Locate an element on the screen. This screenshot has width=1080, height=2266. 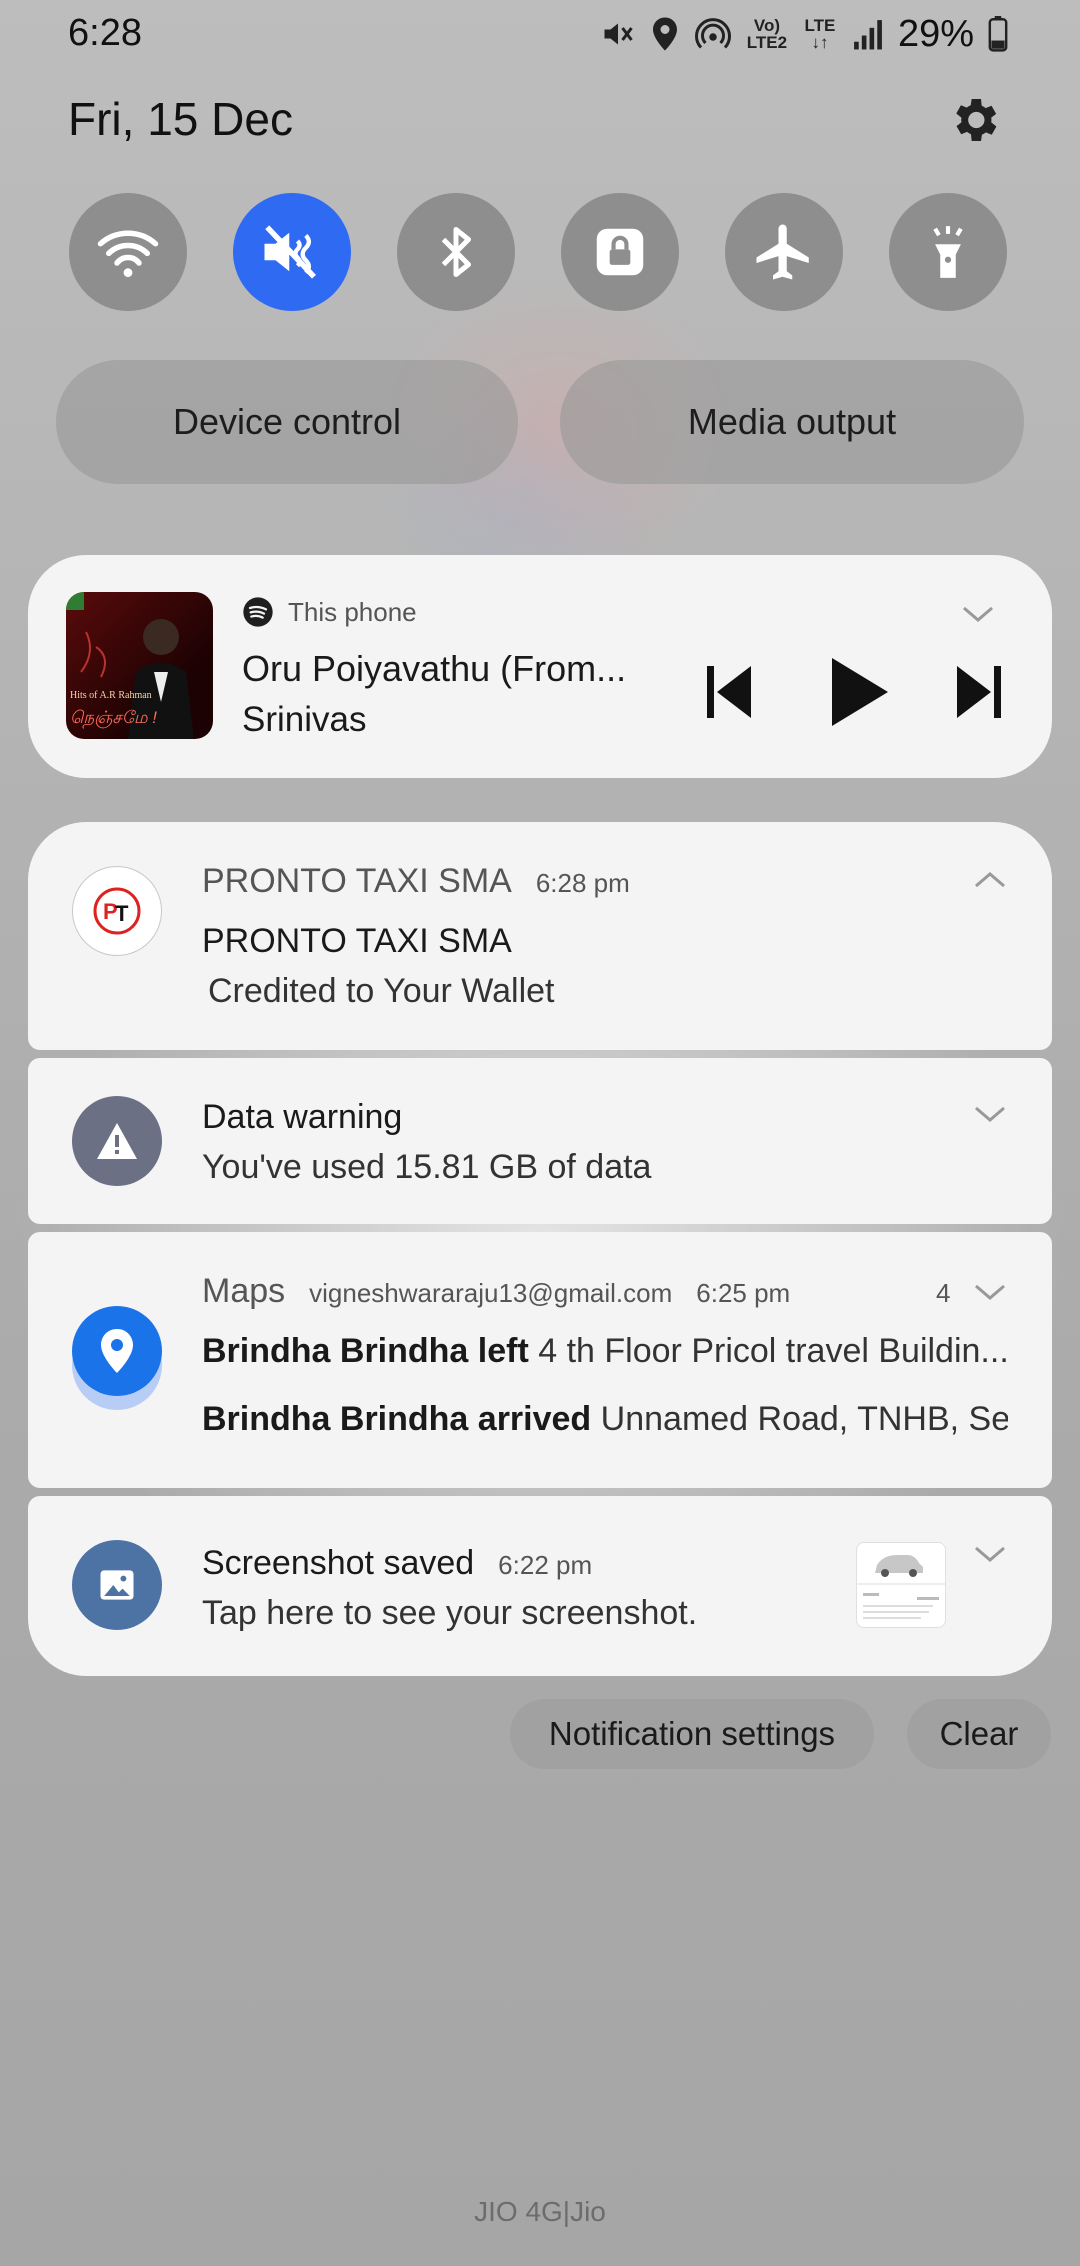
status-time: 6:28 is located at coordinates (105, 33).